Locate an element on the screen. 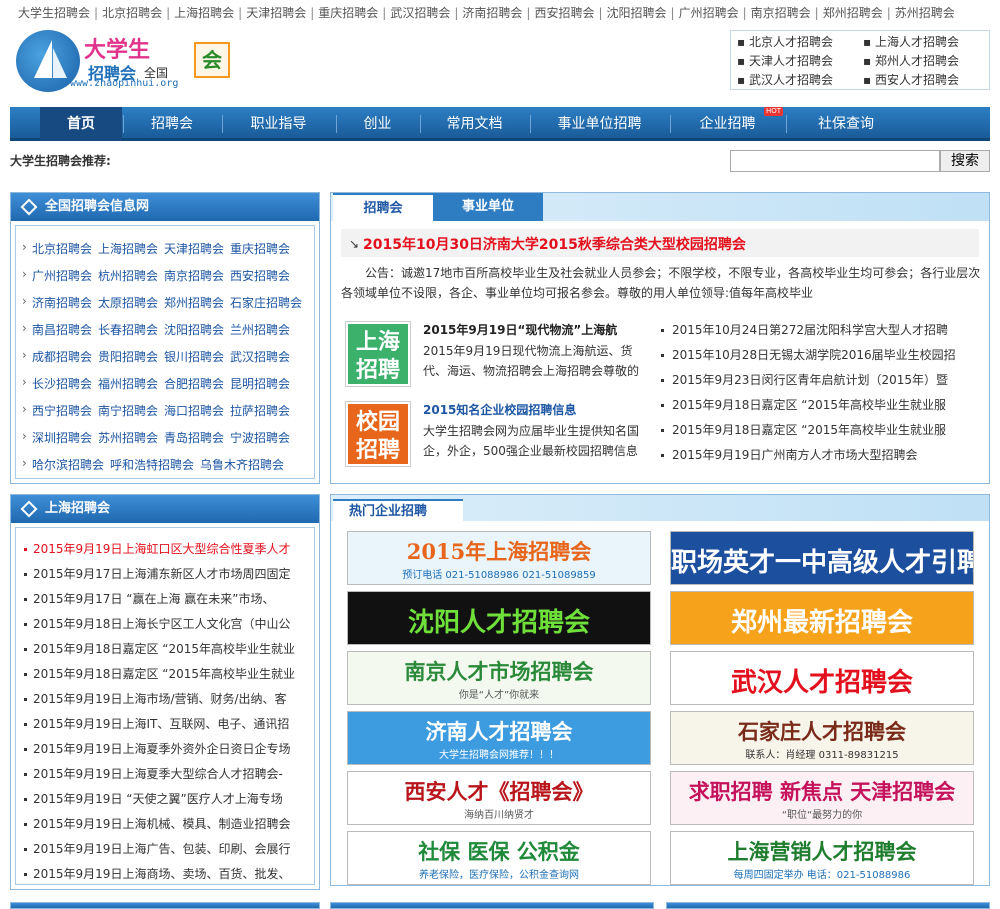 The image size is (1000, 909). nav-item: 职业指导 is located at coordinates (278, 124).